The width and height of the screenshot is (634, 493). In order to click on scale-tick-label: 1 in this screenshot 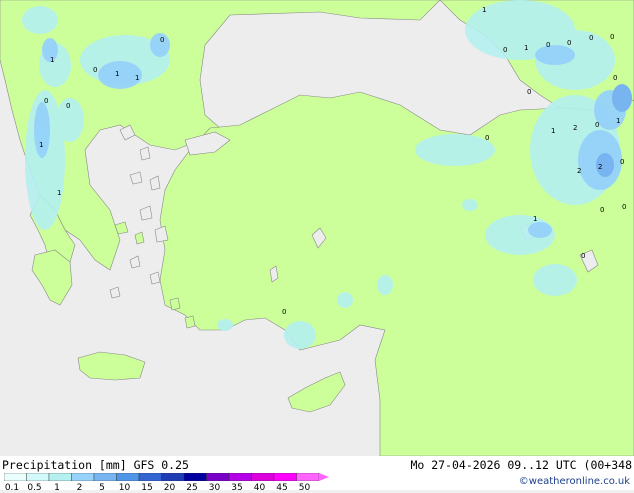, I will do `click(57, 488)`.